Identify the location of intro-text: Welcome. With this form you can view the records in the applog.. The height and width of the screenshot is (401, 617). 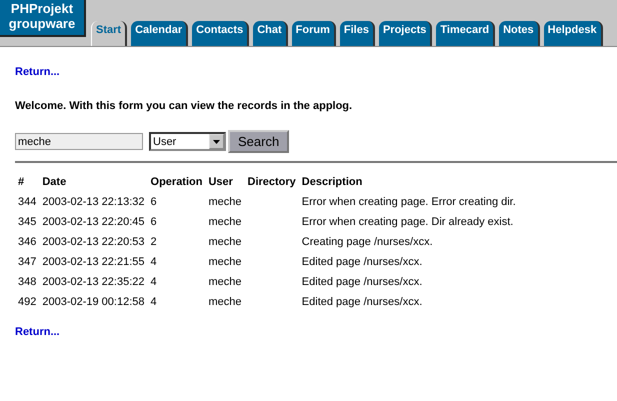
(184, 106).